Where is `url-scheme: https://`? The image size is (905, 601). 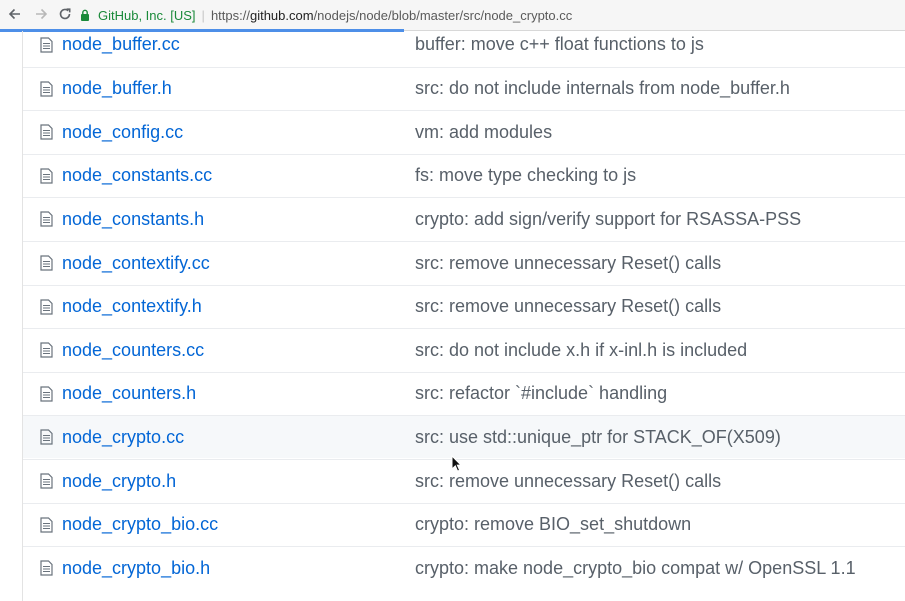 url-scheme: https:// is located at coordinates (230, 15).